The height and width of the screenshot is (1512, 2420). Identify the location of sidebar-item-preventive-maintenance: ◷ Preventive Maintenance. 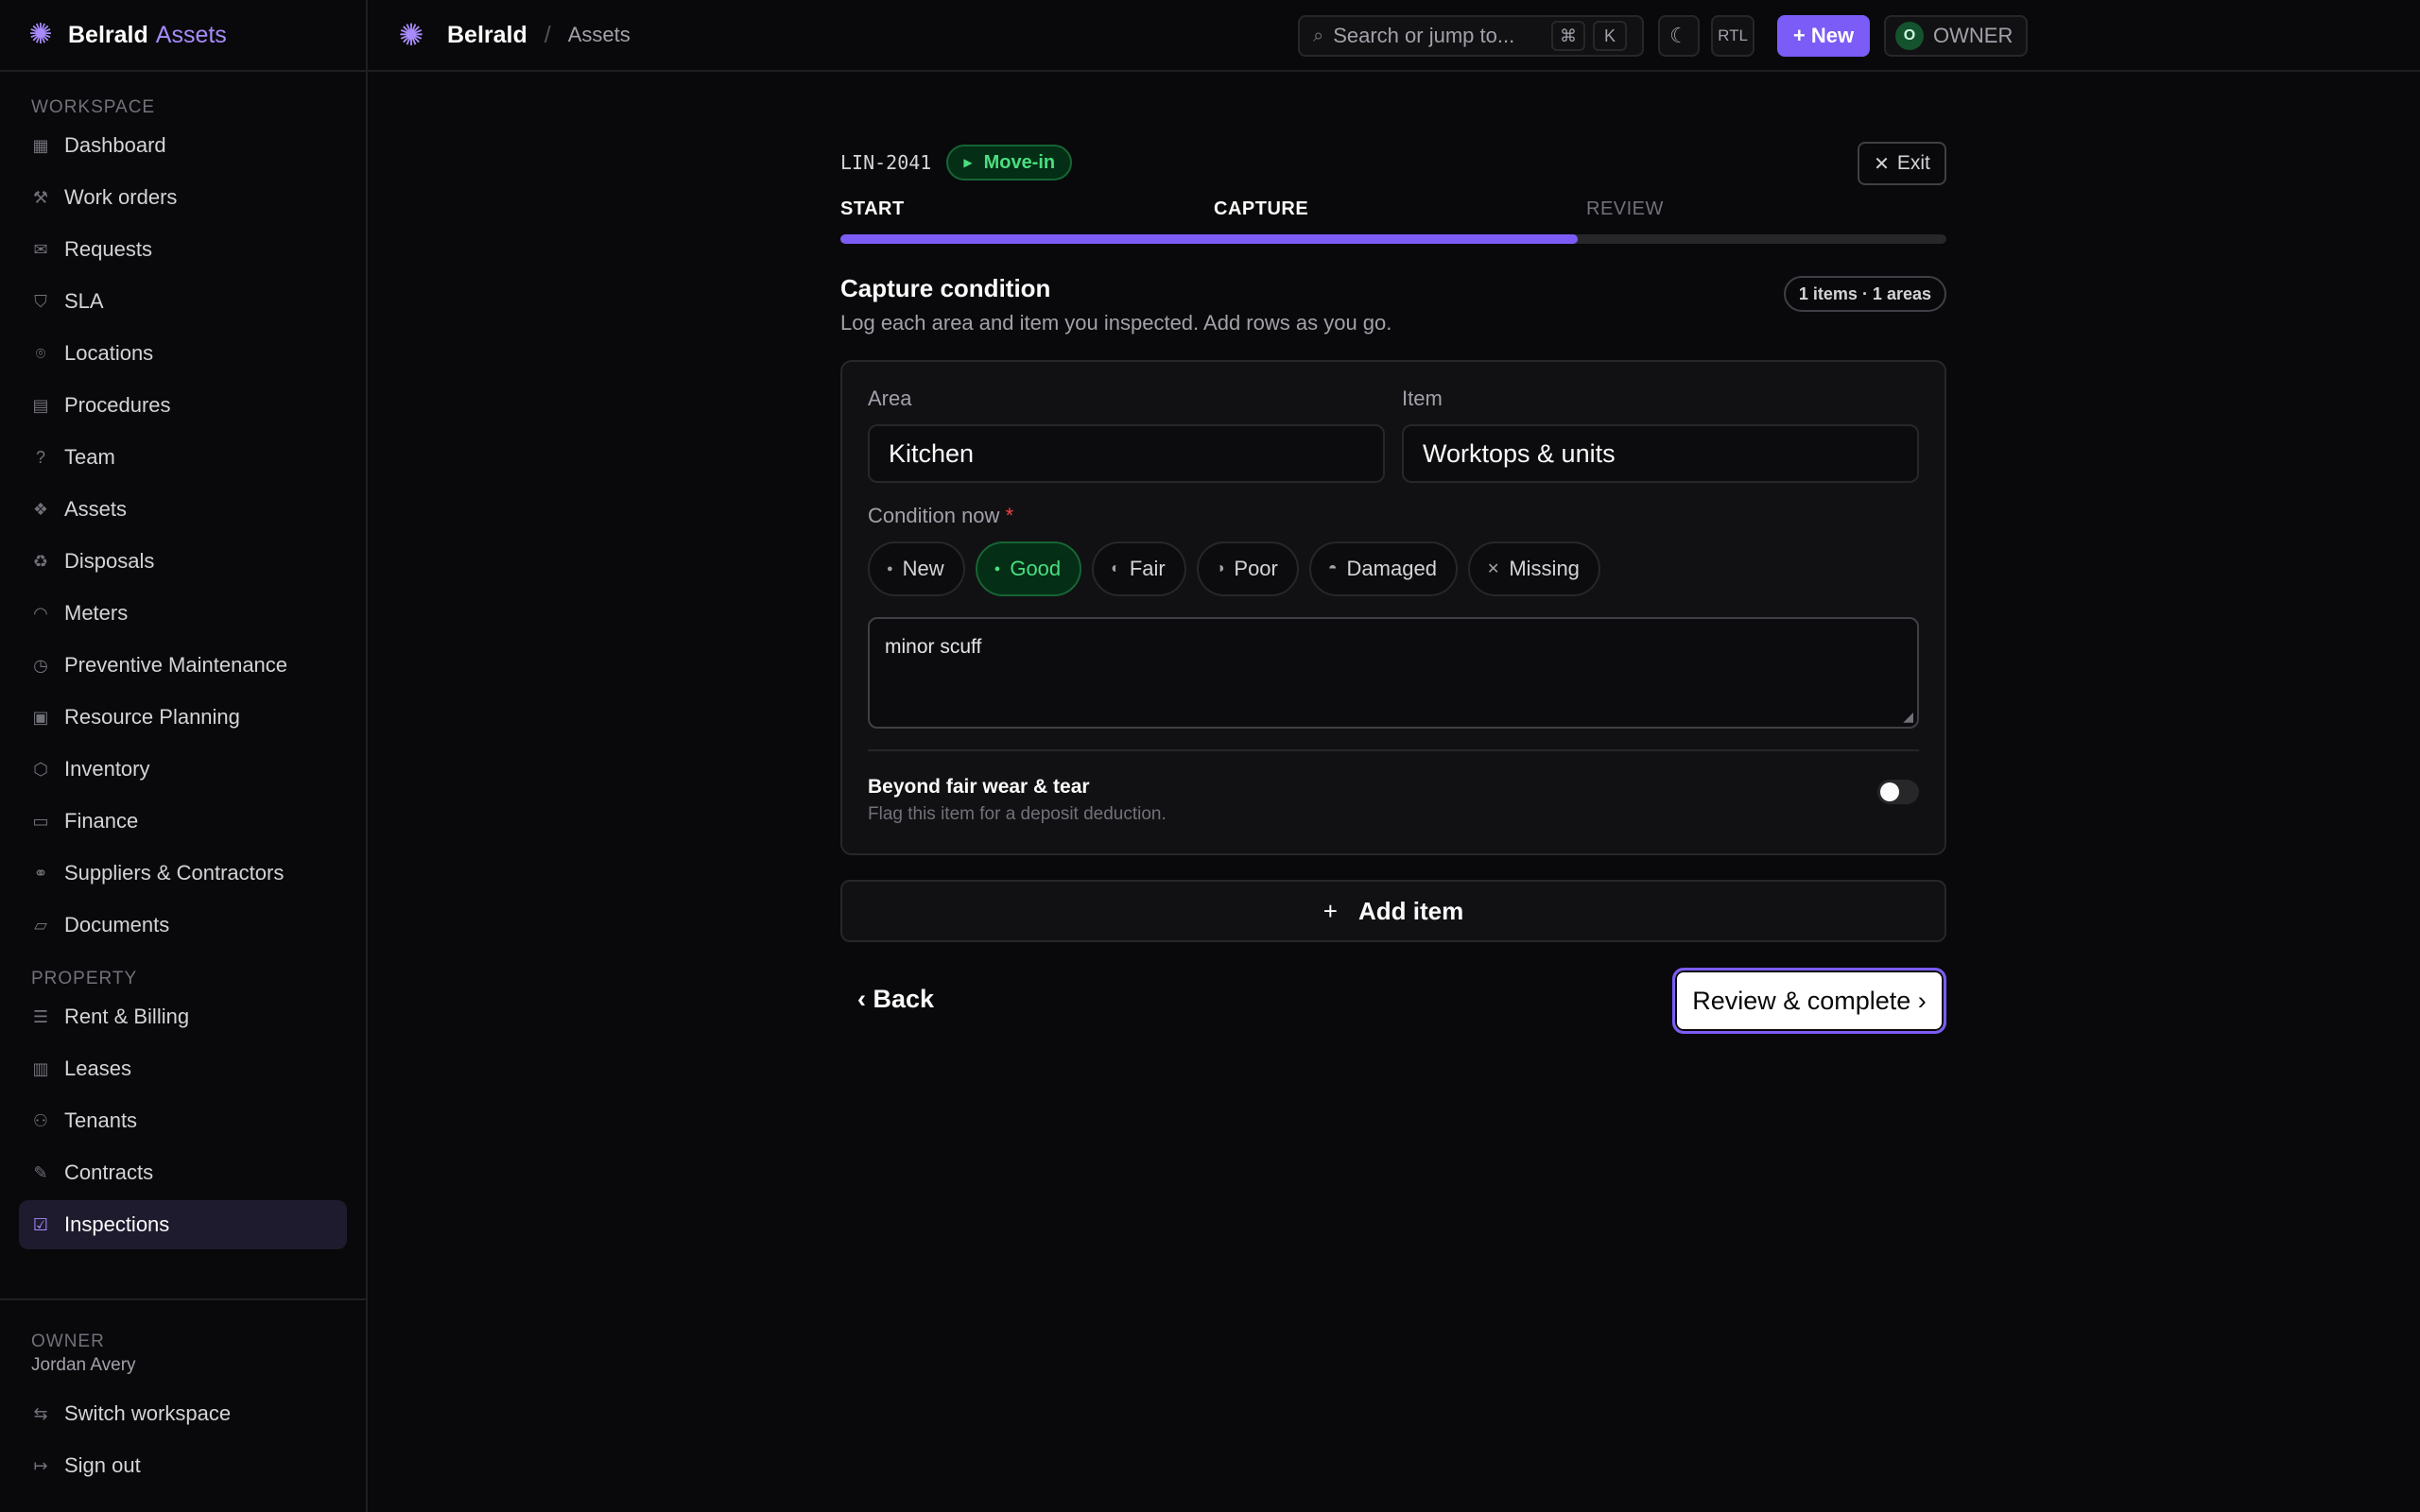
(183, 665).